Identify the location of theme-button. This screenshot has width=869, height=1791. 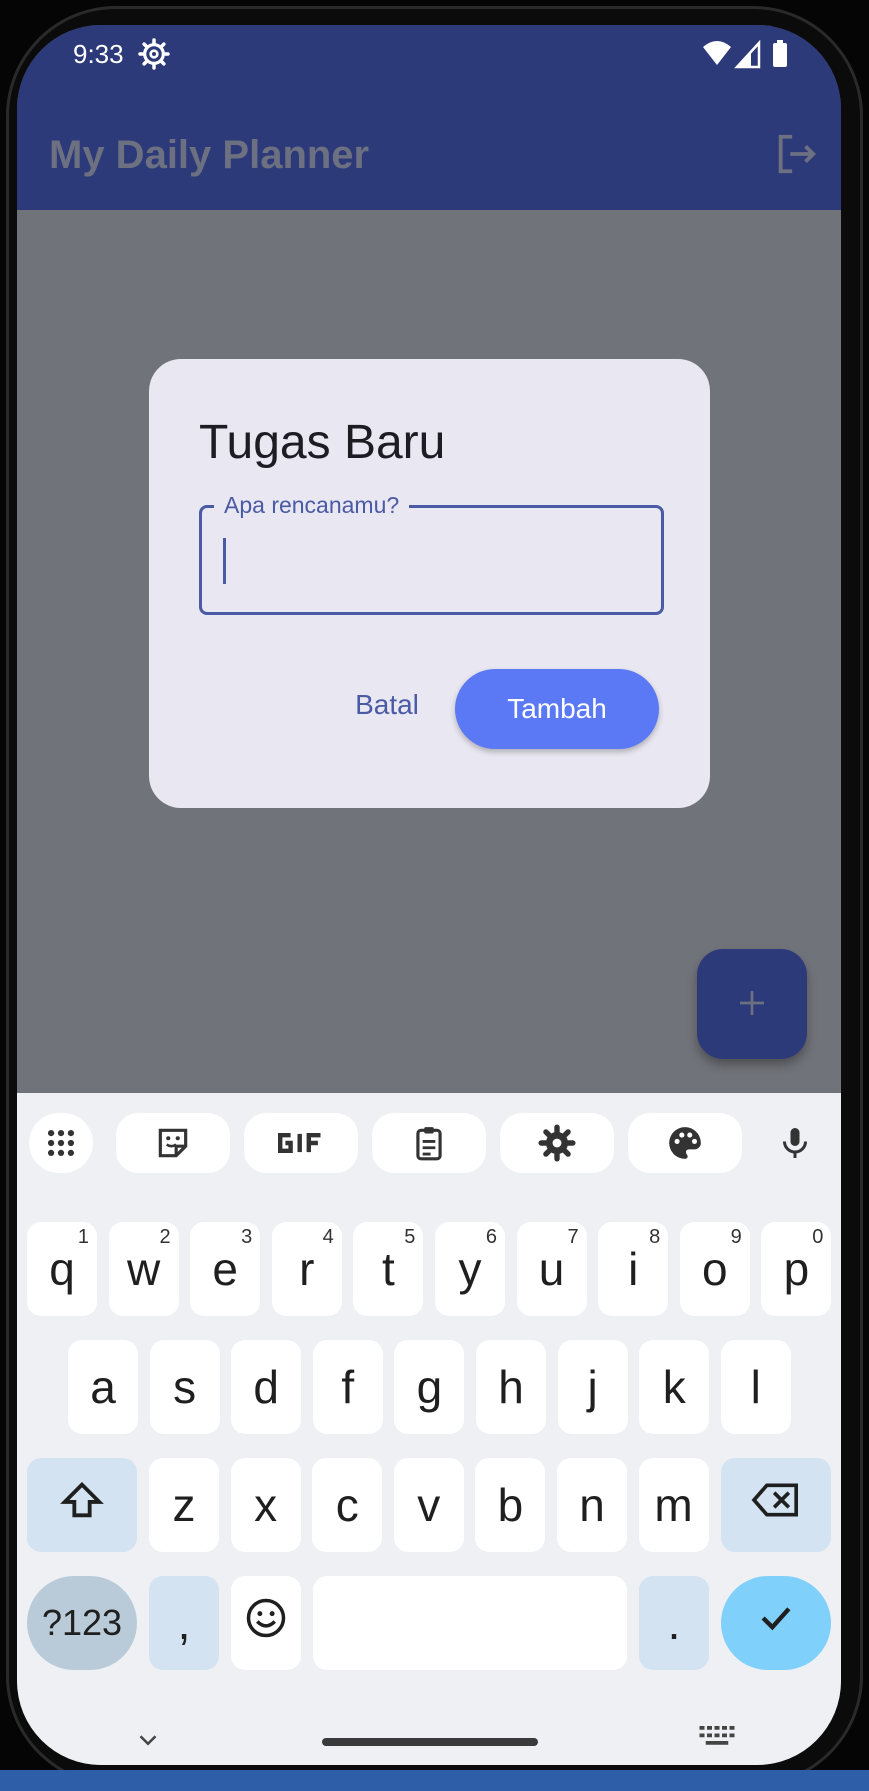
(685, 1143).